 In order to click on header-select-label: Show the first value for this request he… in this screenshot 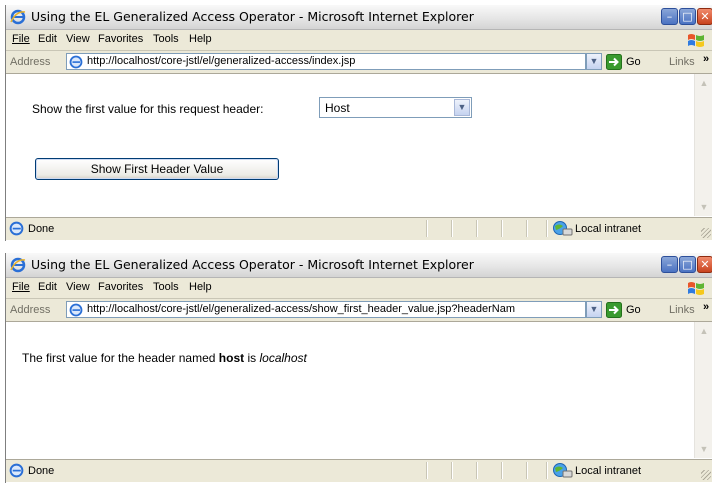, I will do `click(148, 109)`.